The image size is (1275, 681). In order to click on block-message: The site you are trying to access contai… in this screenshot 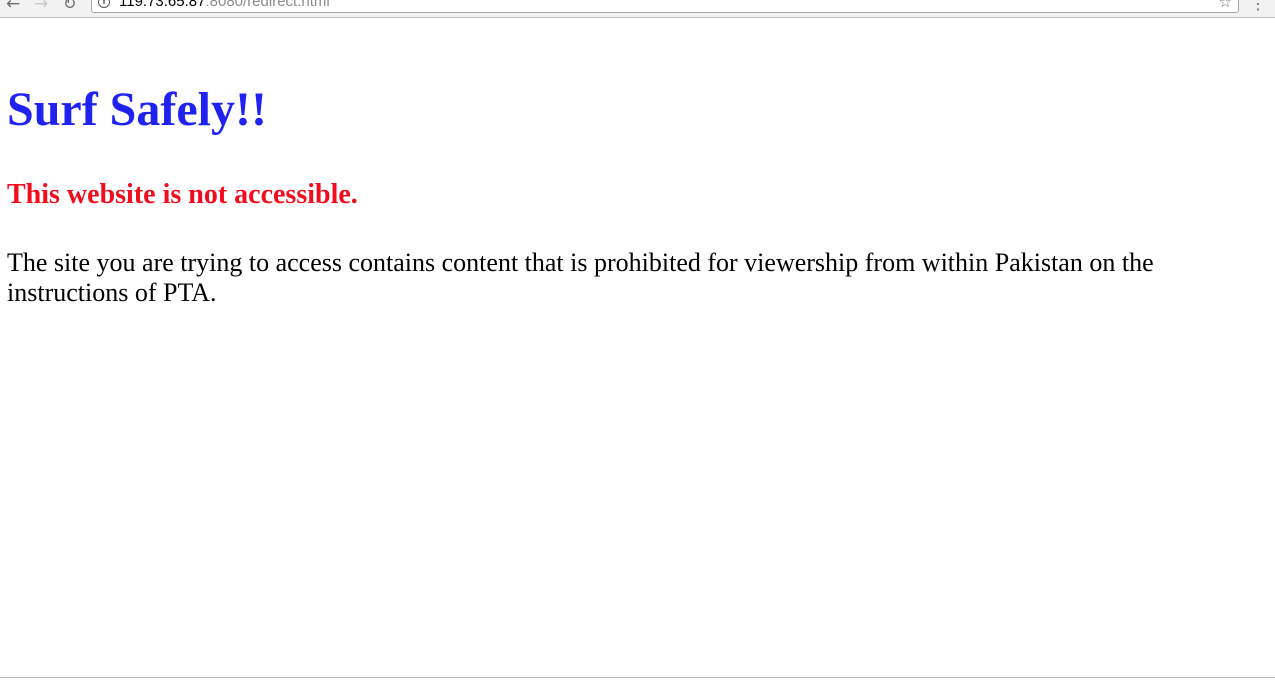, I will do `click(580, 277)`.